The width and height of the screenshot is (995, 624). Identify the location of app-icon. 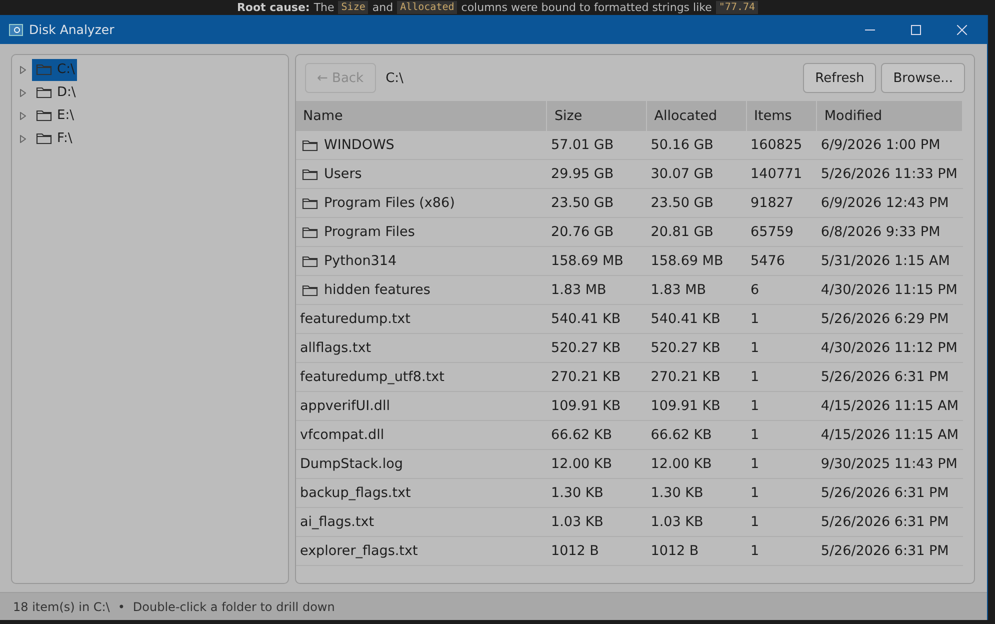
(16, 30).